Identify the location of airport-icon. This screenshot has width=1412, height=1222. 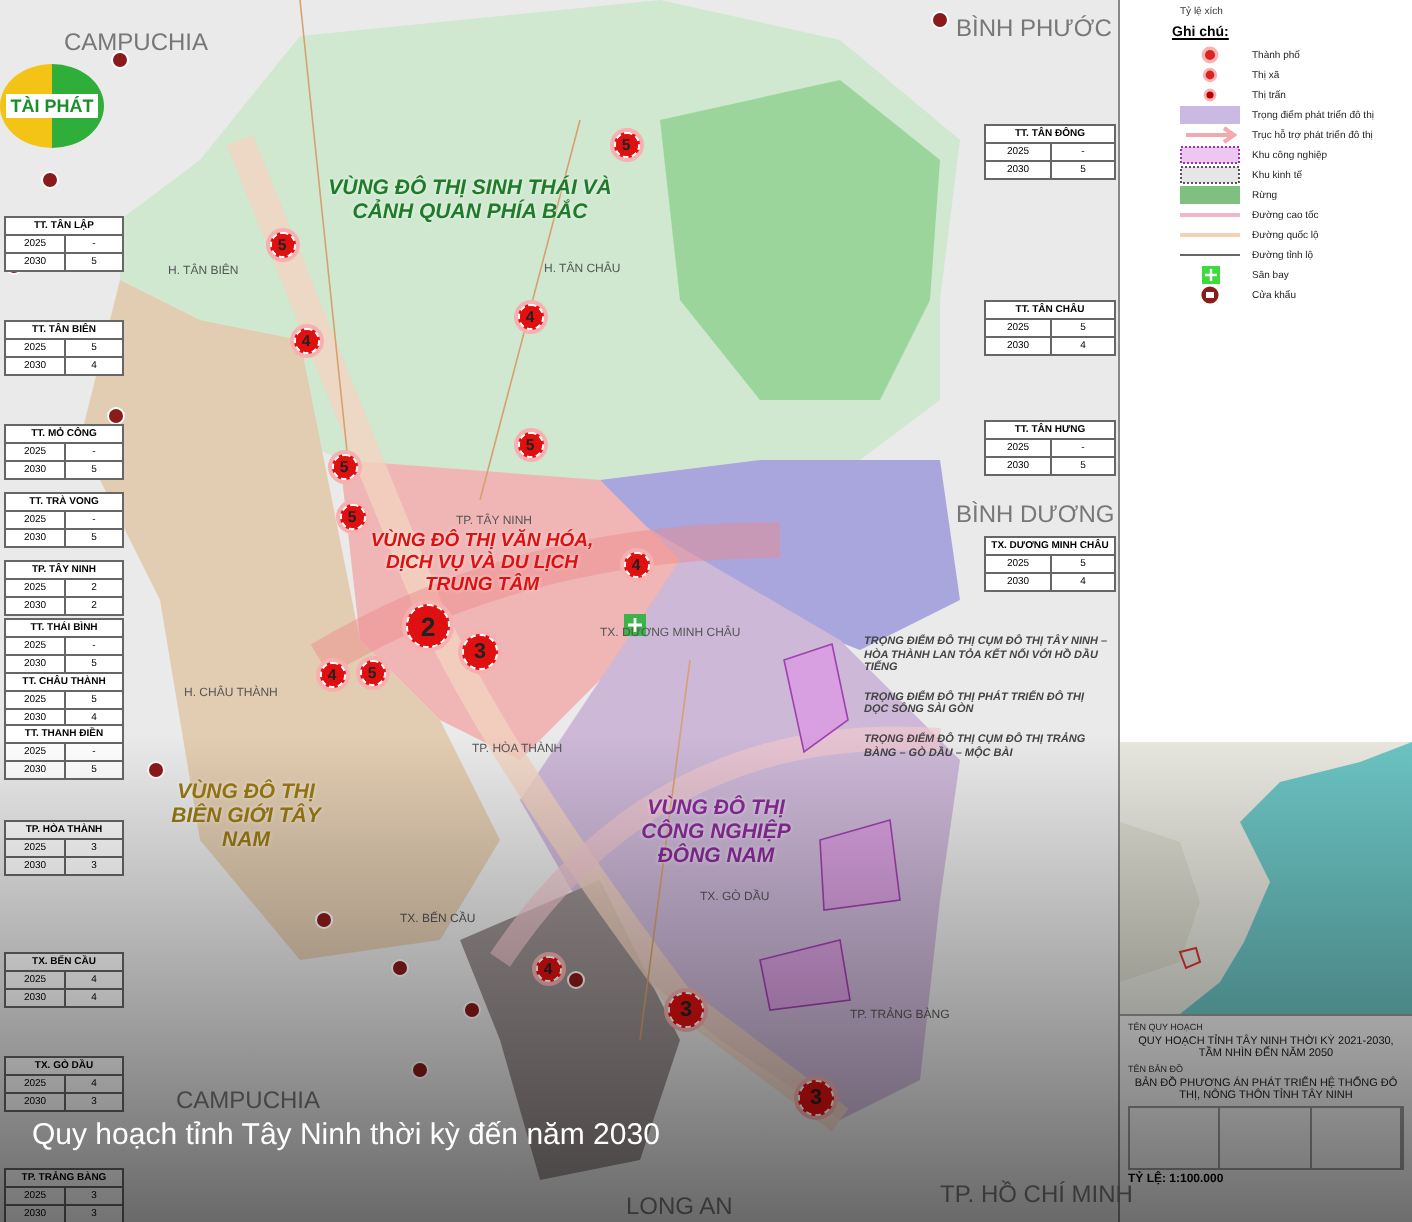
(1211, 275).